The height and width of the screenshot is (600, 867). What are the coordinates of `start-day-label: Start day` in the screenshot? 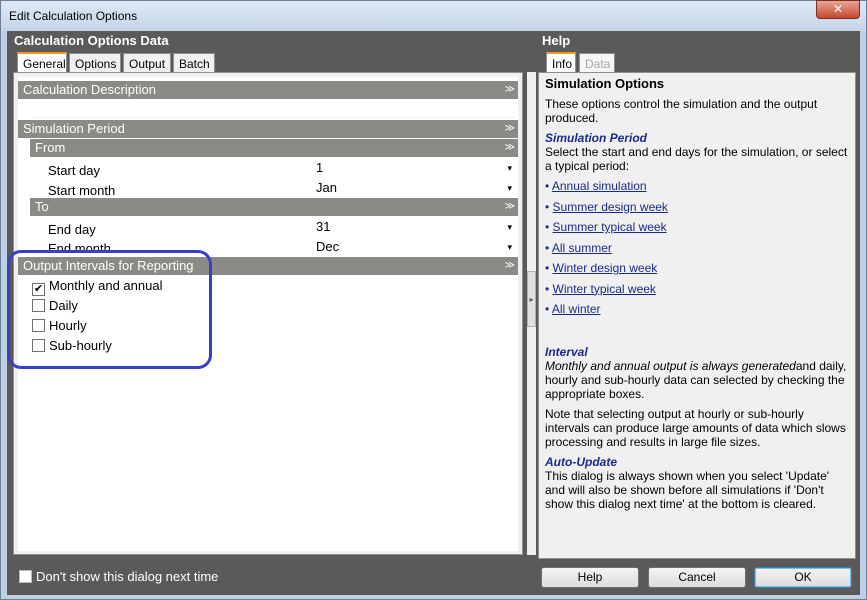 It's located at (74, 170).